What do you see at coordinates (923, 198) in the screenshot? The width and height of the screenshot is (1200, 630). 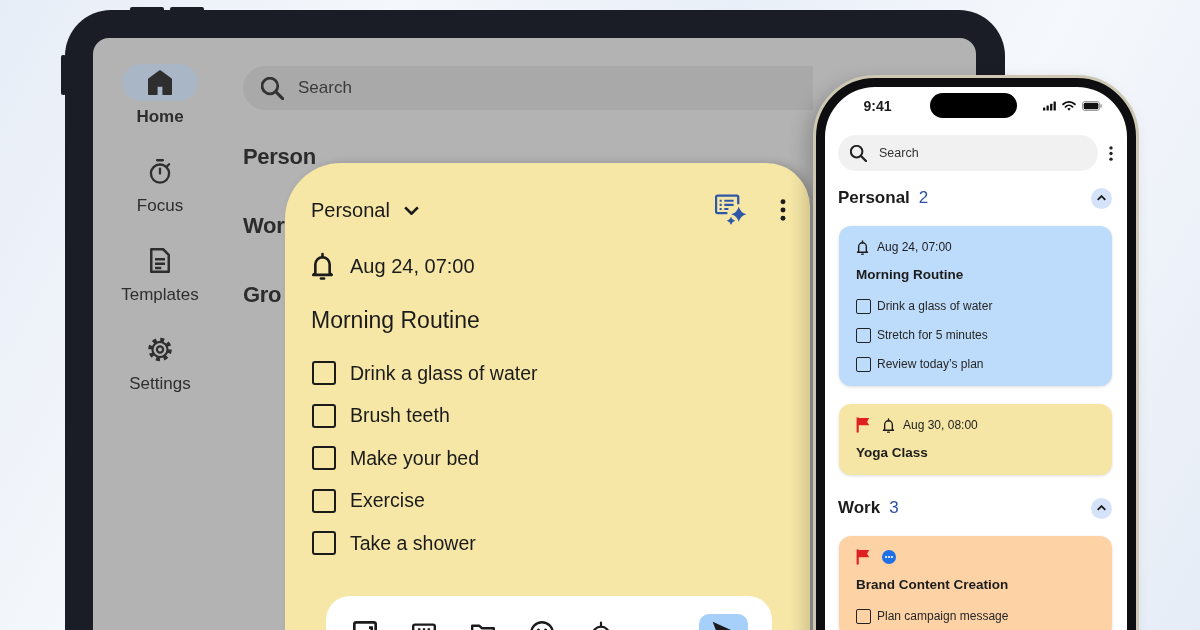 I see `note-count: 2` at bounding box center [923, 198].